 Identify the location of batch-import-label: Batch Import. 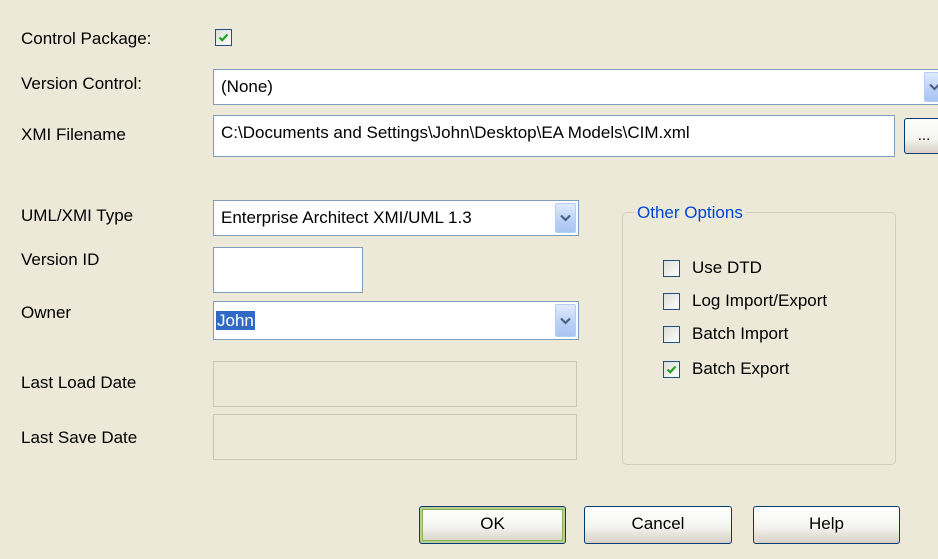
(740, 334).